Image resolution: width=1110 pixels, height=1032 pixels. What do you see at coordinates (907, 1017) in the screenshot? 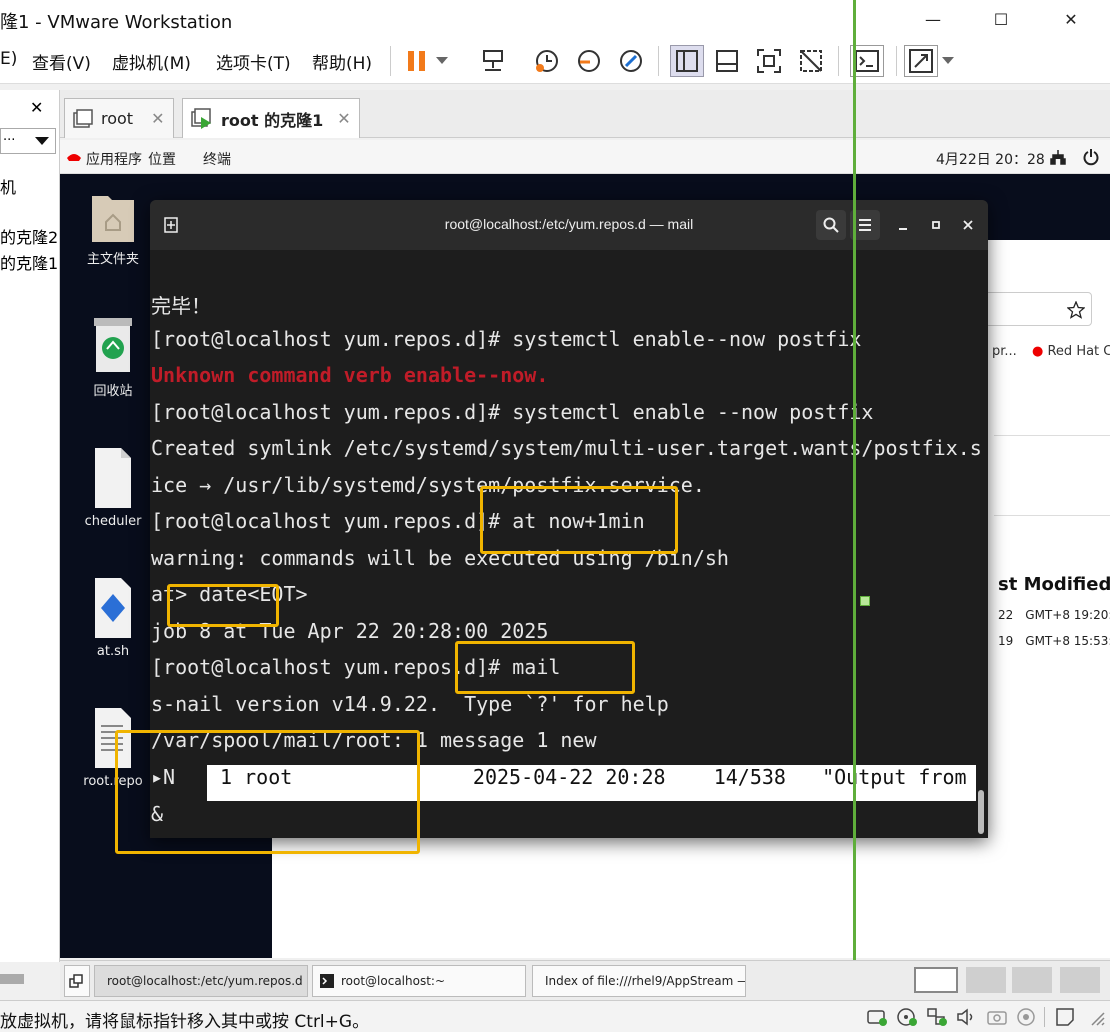
I see `cd-dvd-icon` at bounding box center [907, 1017].